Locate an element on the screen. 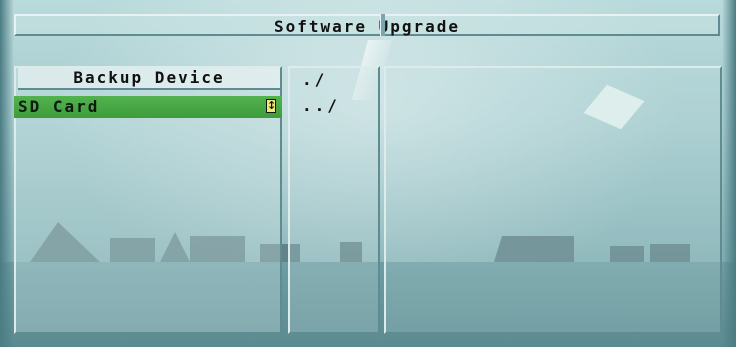 Image resolution: width=736 pixels, height=347 pixels. window-title: Software Upgrade is located at coordinates (367, 26).